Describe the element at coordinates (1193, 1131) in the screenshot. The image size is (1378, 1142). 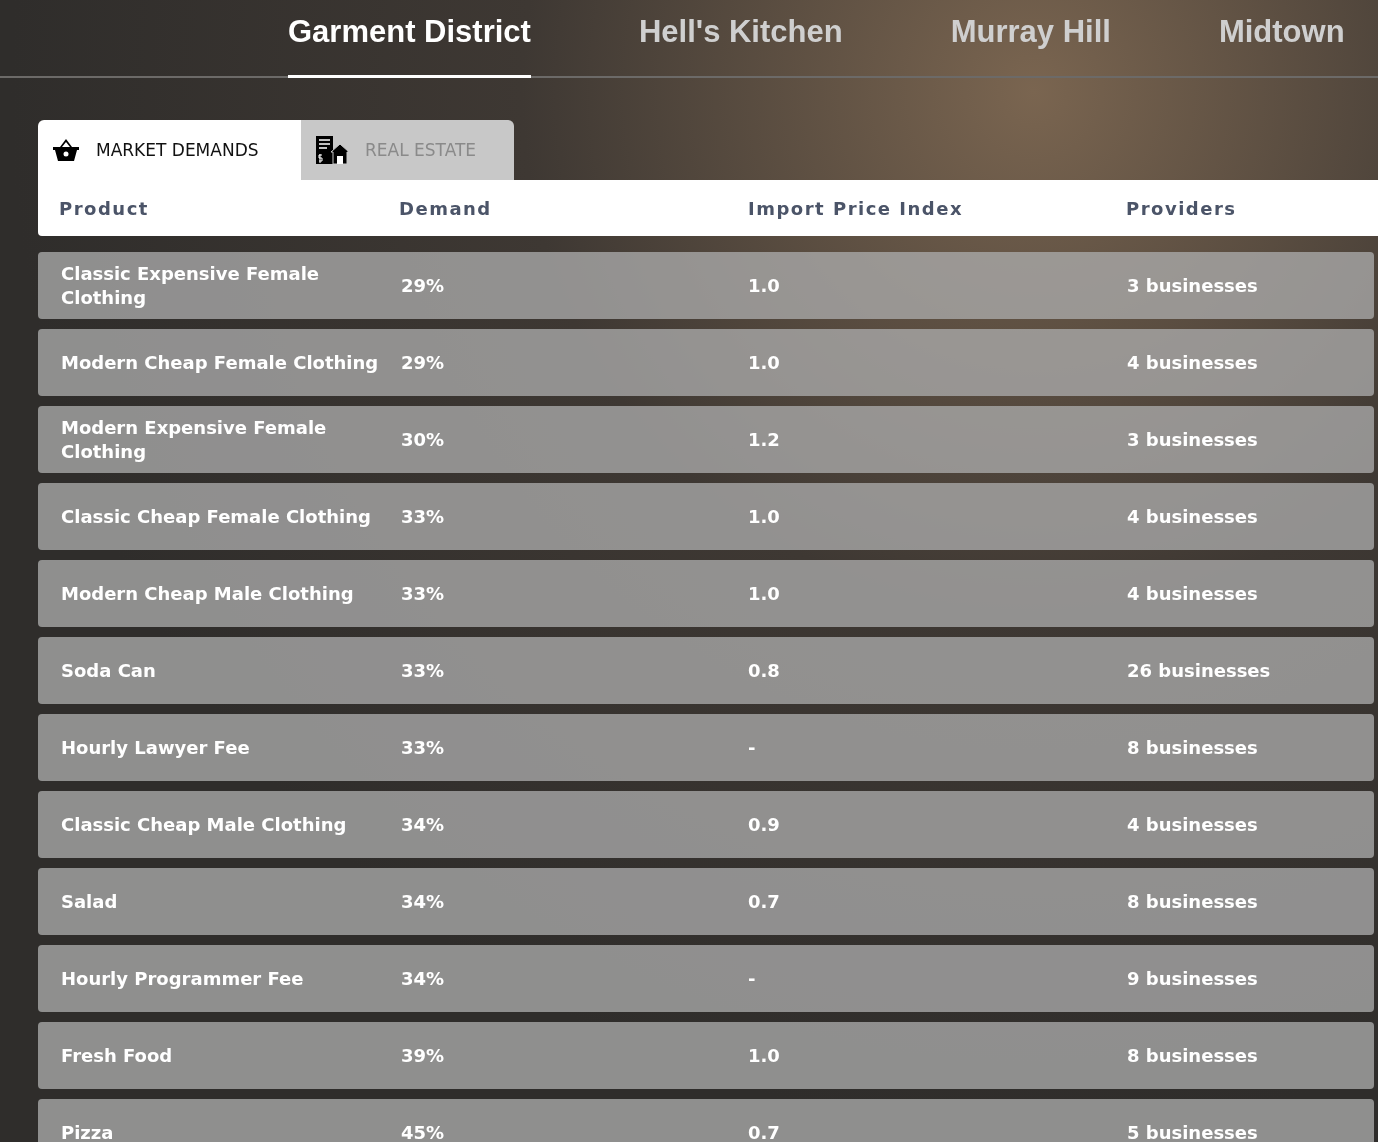
I see `table-cell-text: 5 businesses` at that location.